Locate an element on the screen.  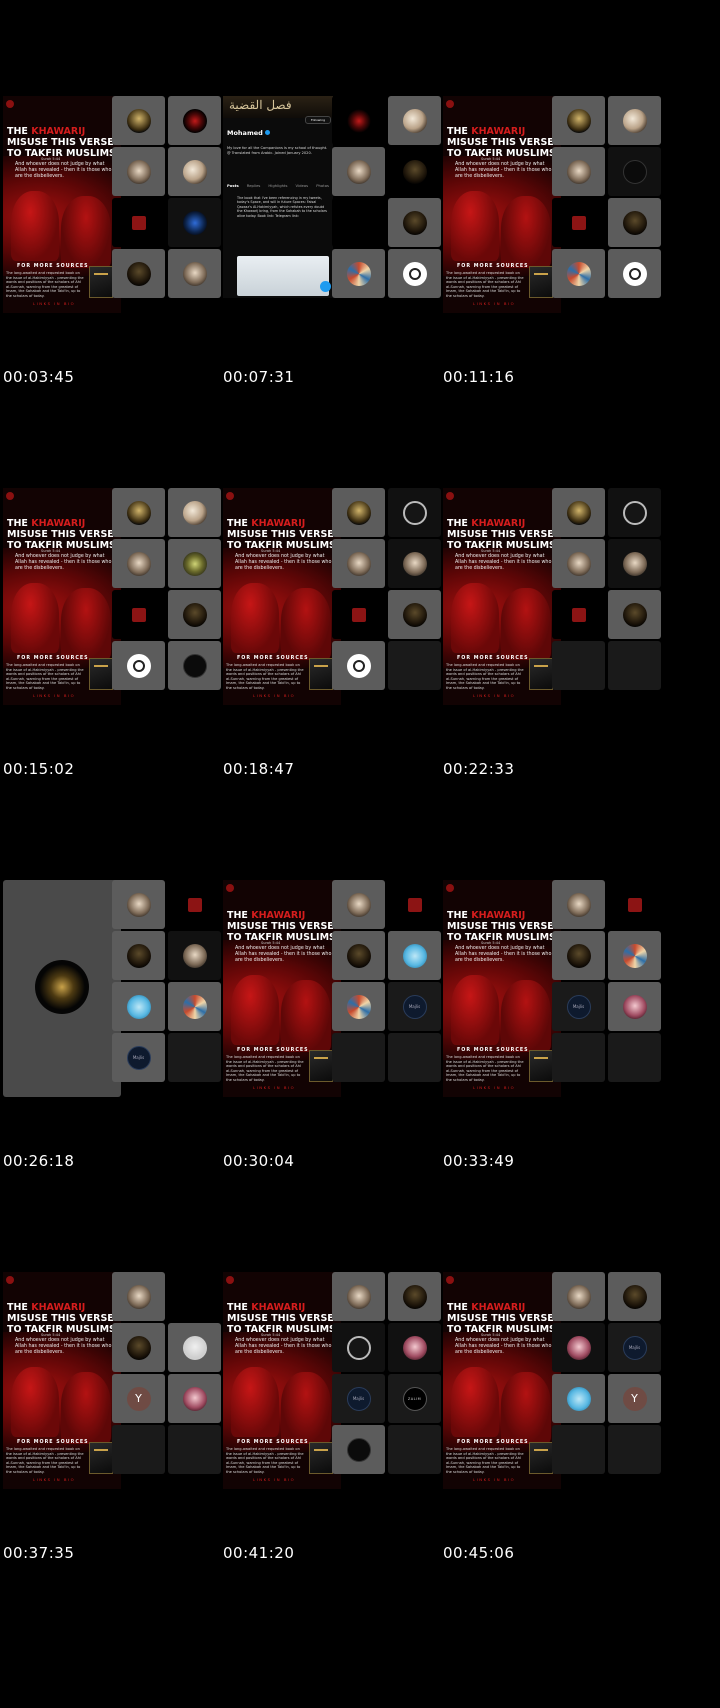
tab-highlights: Highlights is located at coordinates (277, 185).